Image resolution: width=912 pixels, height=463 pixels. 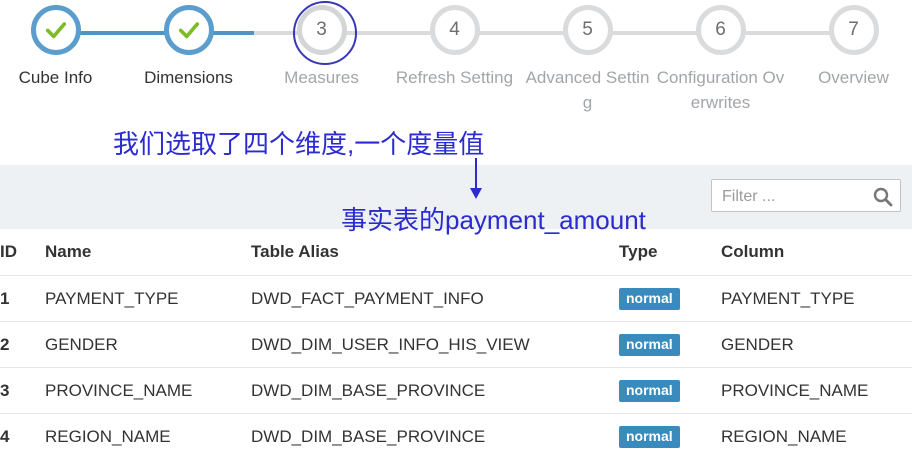 I want to click on cell-id: 1, so click(x=22, y=298).